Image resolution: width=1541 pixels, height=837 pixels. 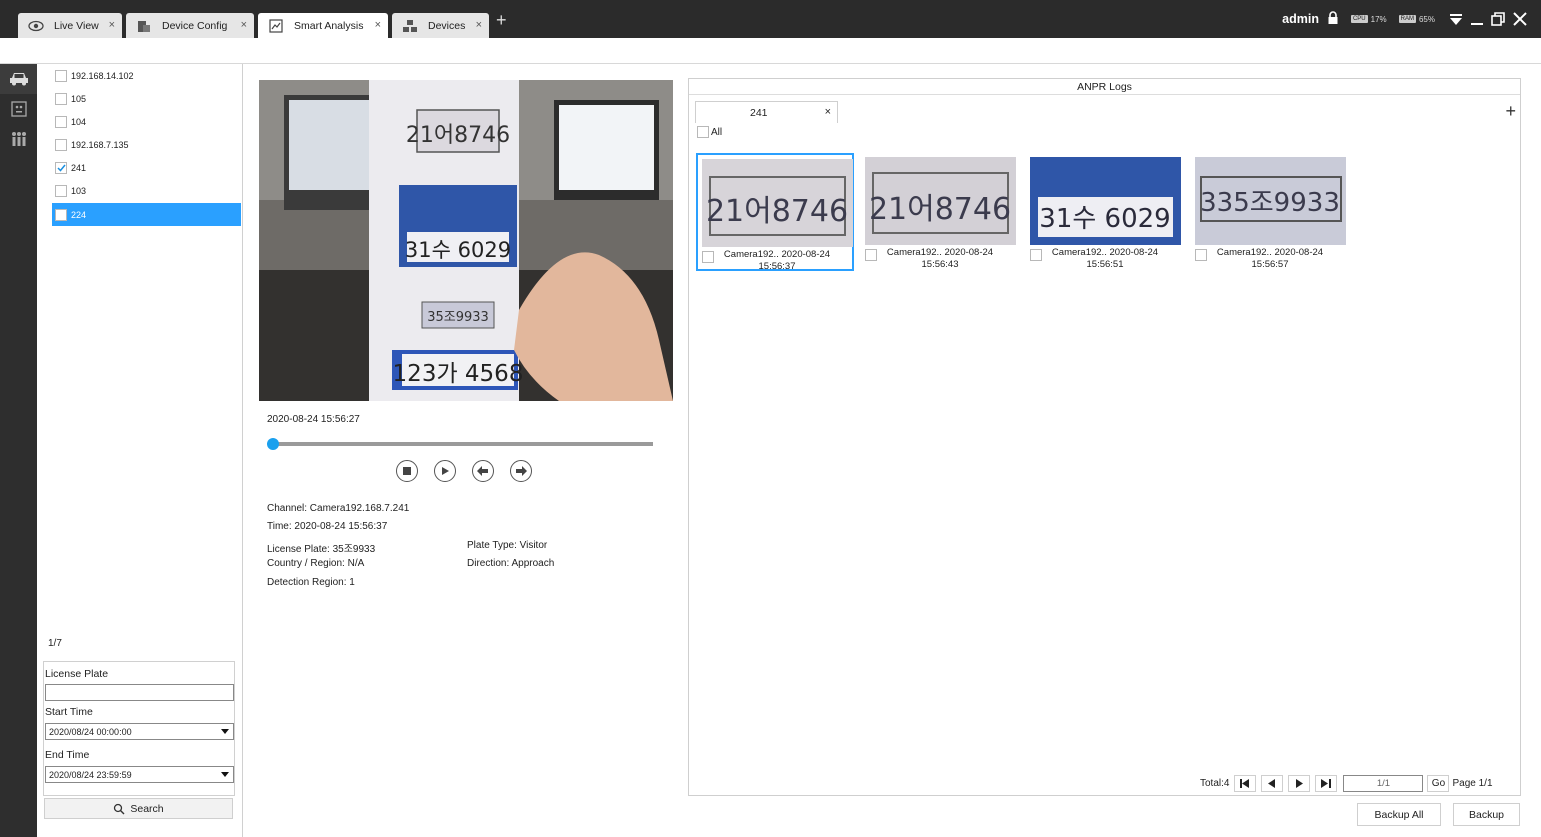 I want to click on info-time: Time: 2020-08-24 15:56:37, so click(x=327, y=526).